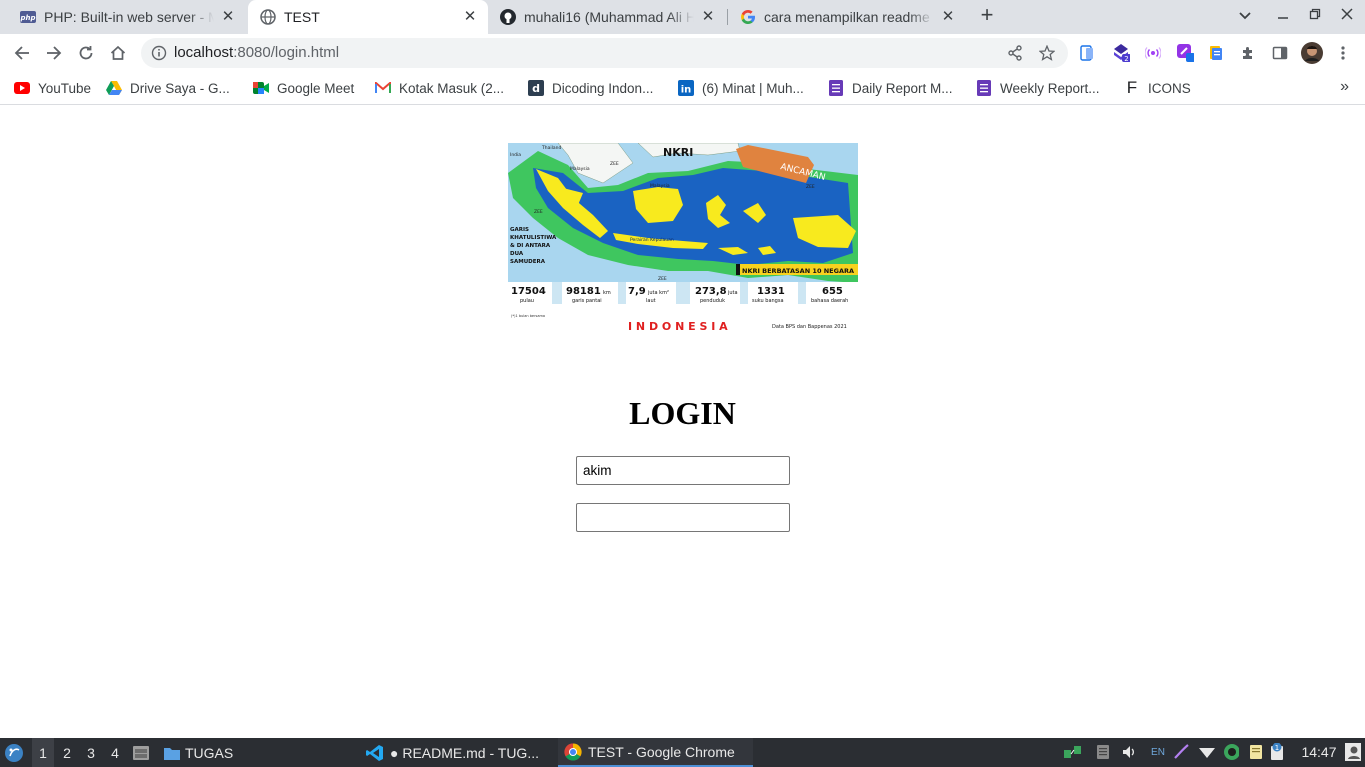 The height and width of the screenshot is (767, 1365). I want to click on side-panel-icon, so click(1280, 53).